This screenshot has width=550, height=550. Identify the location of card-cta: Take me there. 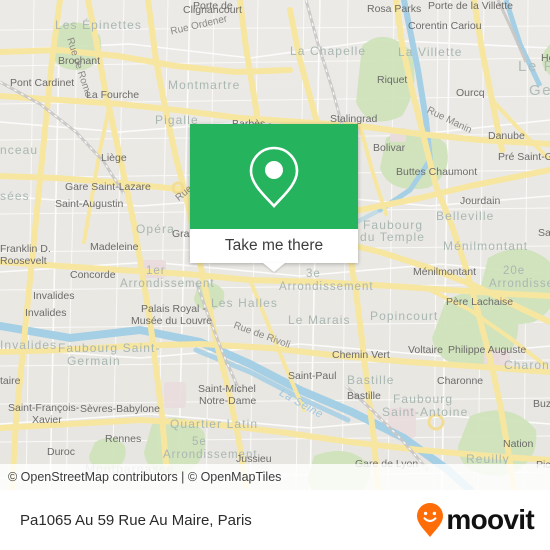
(274, 246).